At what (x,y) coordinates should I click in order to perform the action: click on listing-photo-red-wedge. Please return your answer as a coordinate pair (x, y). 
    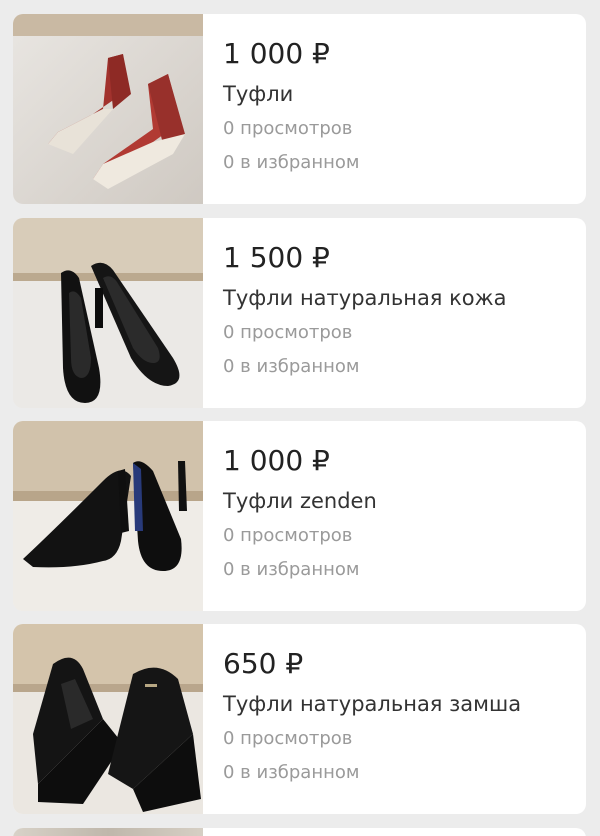
    Looking at the image, I should click on (108, 109).